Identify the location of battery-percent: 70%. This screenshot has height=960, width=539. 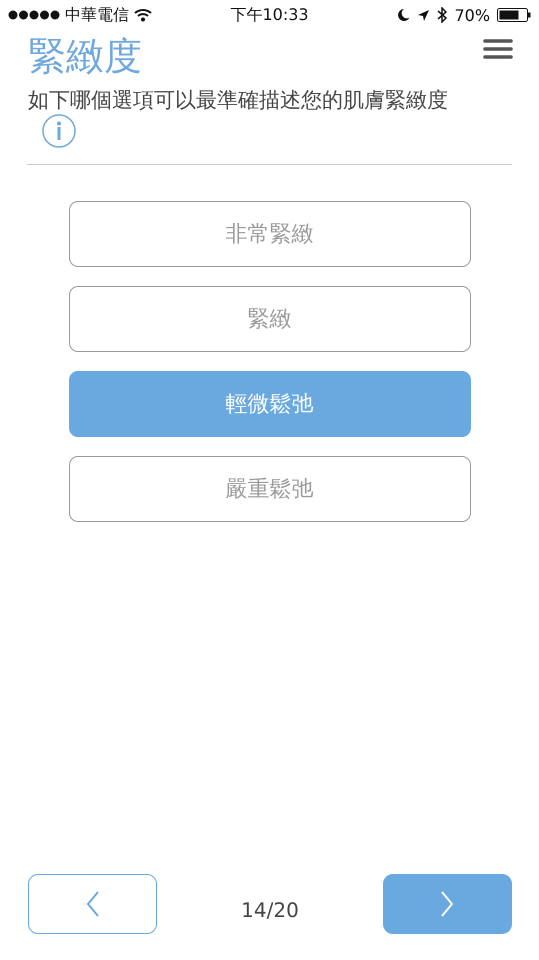
(472, 15).